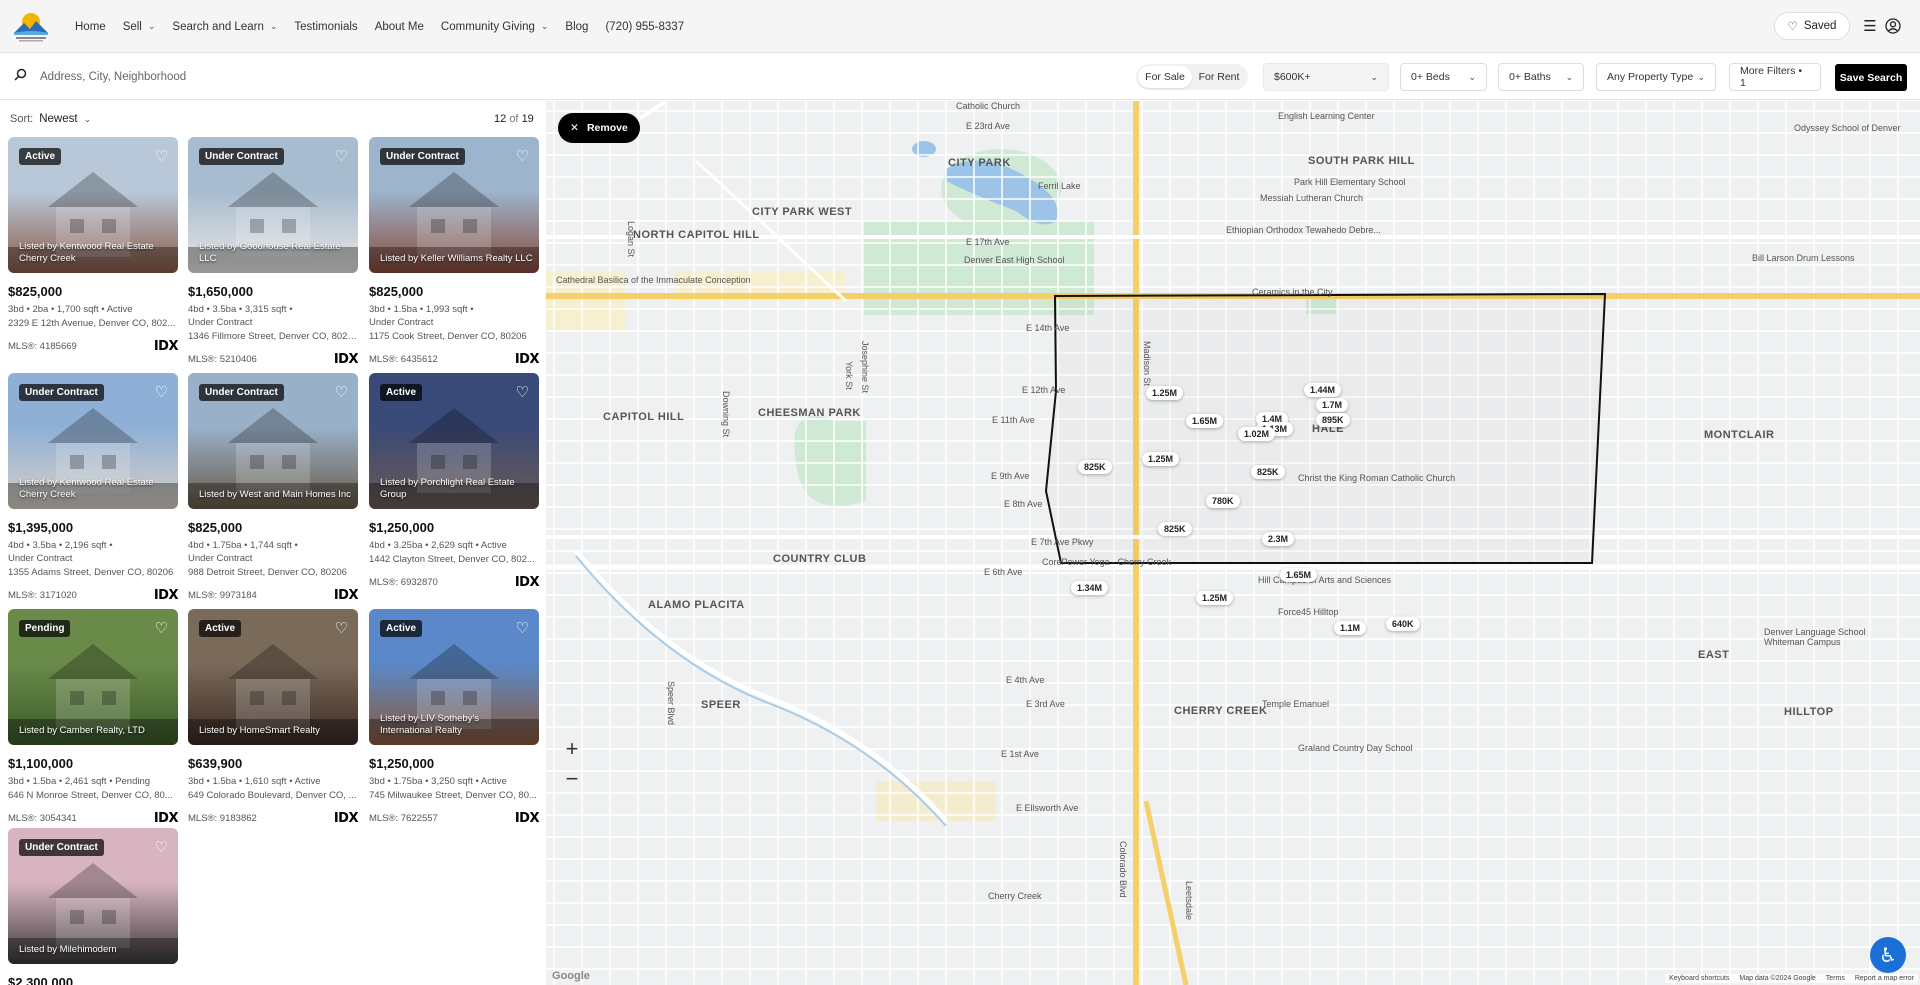 This screenshot has width=1920, height=985. What do you see at coordinates (35, 291) in the screenshot?
I see `listing-price: $825,000` at bounding box center [35, 291].